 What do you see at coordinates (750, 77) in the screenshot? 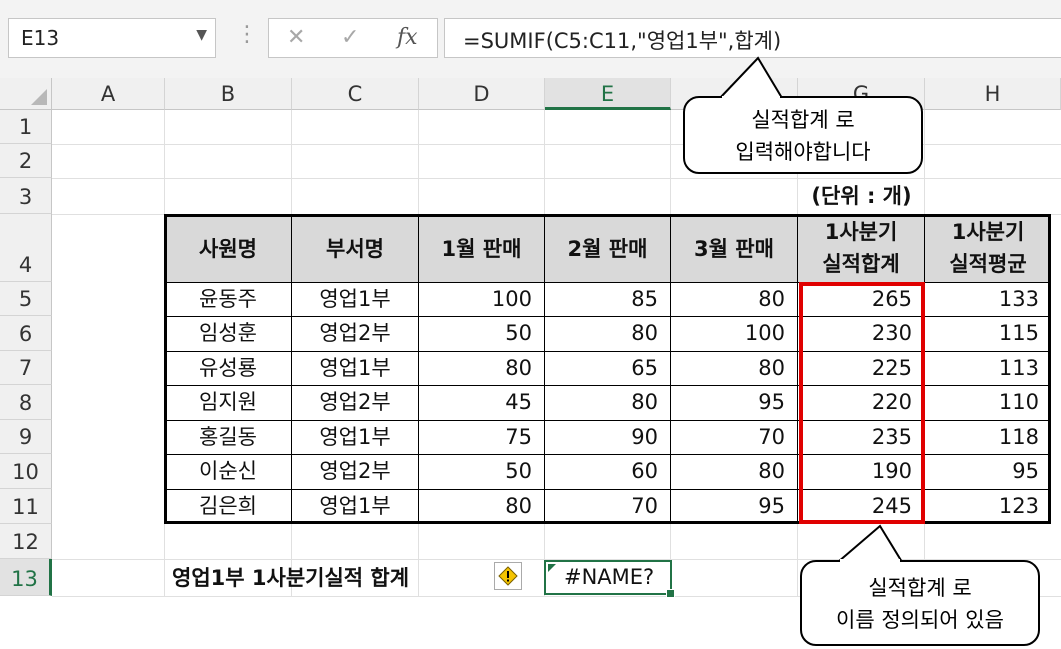
I see `callout-top-pointer` at bounding box center [750, 77].